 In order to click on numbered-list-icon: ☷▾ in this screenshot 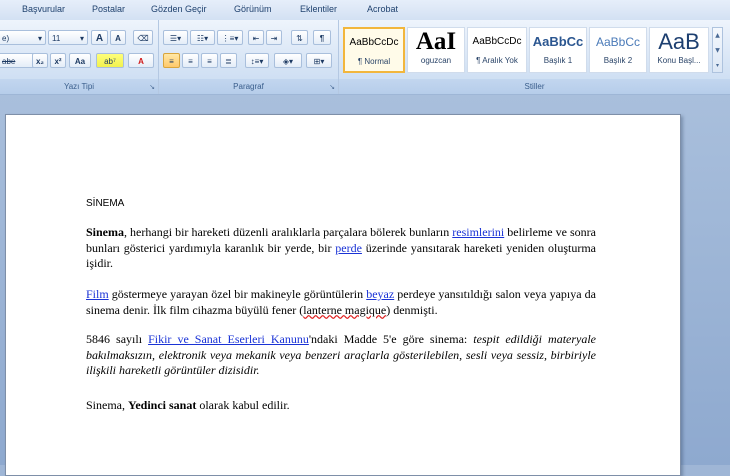, I will do `click(202, 38)`.